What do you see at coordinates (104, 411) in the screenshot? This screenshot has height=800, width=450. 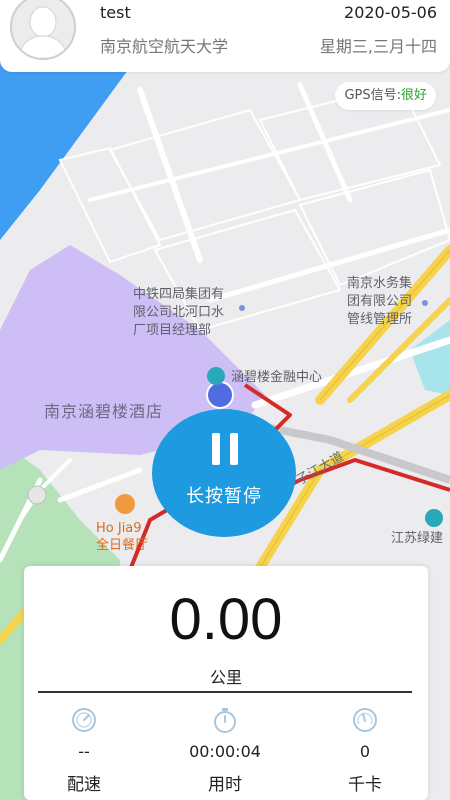 I see `map-poi-label: 南京涵碧楼酒店` at bounding box center [104, 411].